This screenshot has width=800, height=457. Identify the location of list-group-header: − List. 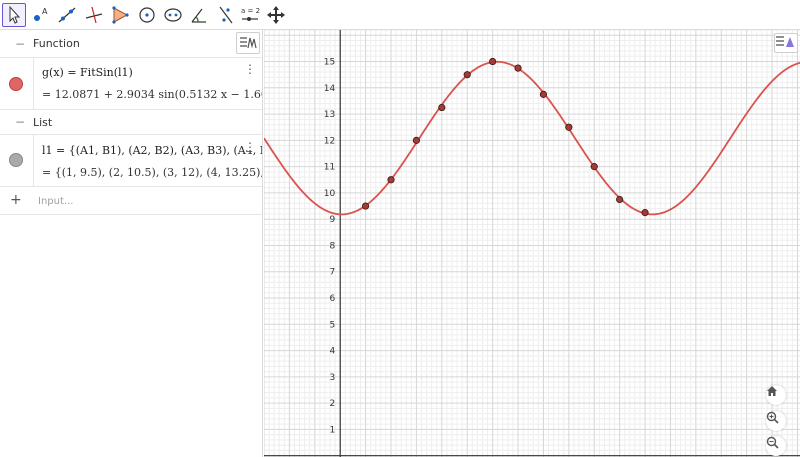
(131, 122).